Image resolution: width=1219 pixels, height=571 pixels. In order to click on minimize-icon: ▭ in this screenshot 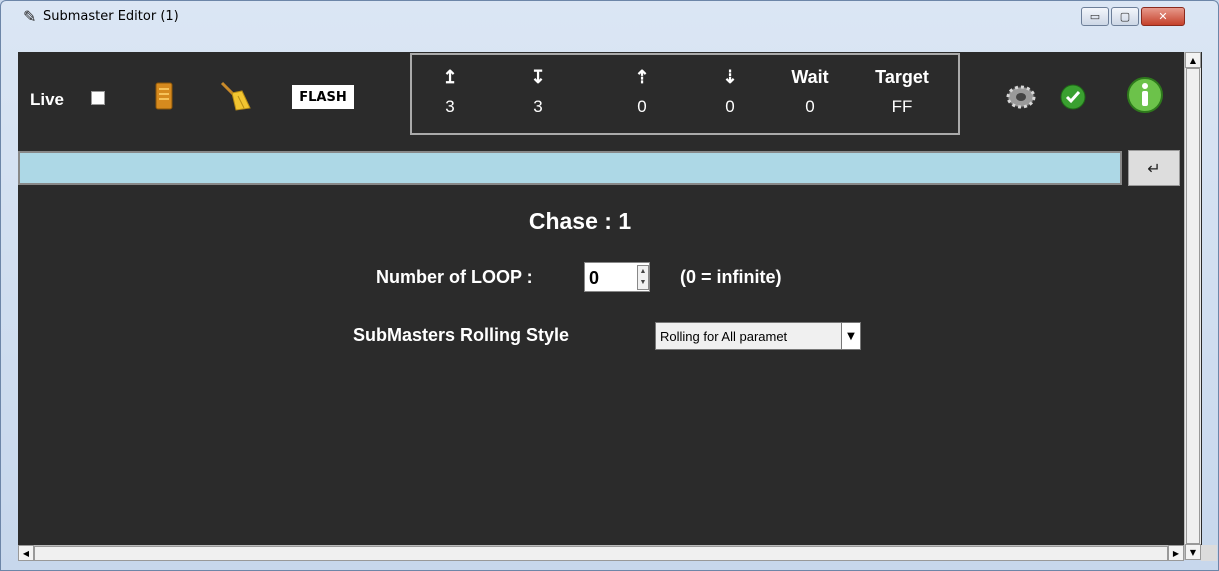, I will do `click(1095, 16)`.